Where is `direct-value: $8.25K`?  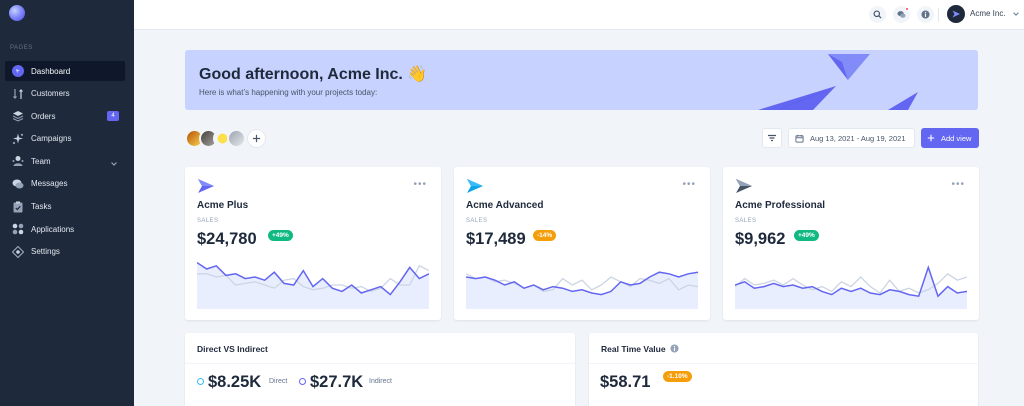
direct-value: $8.25K is located at coordinates (235, 382).